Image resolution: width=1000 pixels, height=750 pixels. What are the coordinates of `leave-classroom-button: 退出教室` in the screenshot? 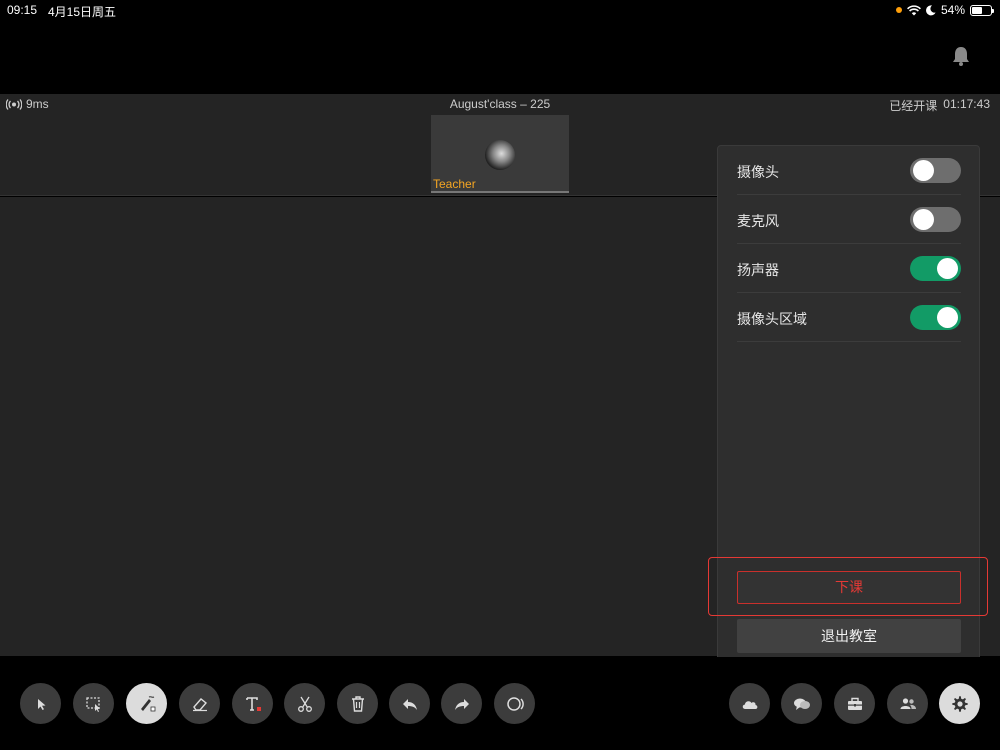 It's located at (849, 636).